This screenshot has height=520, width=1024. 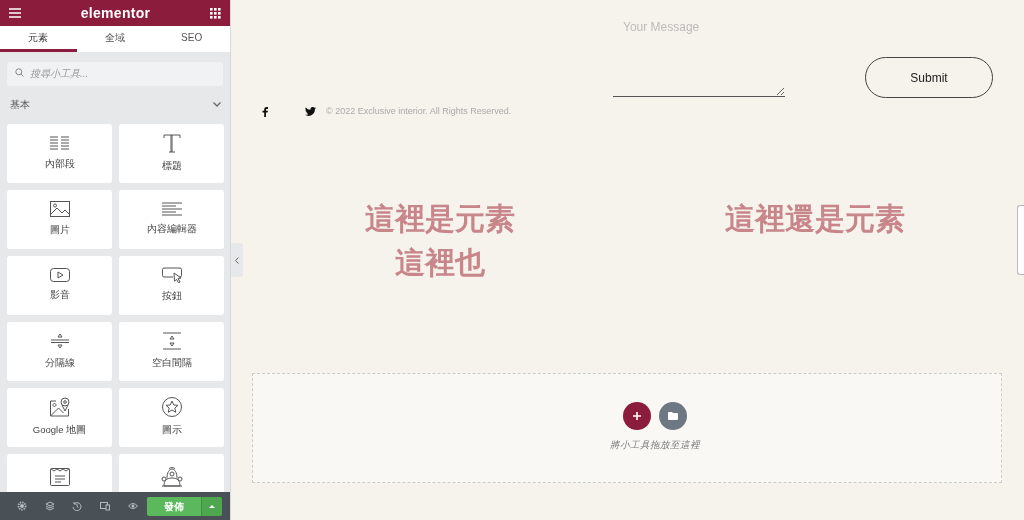 What do you see at coordinates (59, 153) in the screenshot?
I see `widget-card: 內部段` at bounding box center [59, 153].